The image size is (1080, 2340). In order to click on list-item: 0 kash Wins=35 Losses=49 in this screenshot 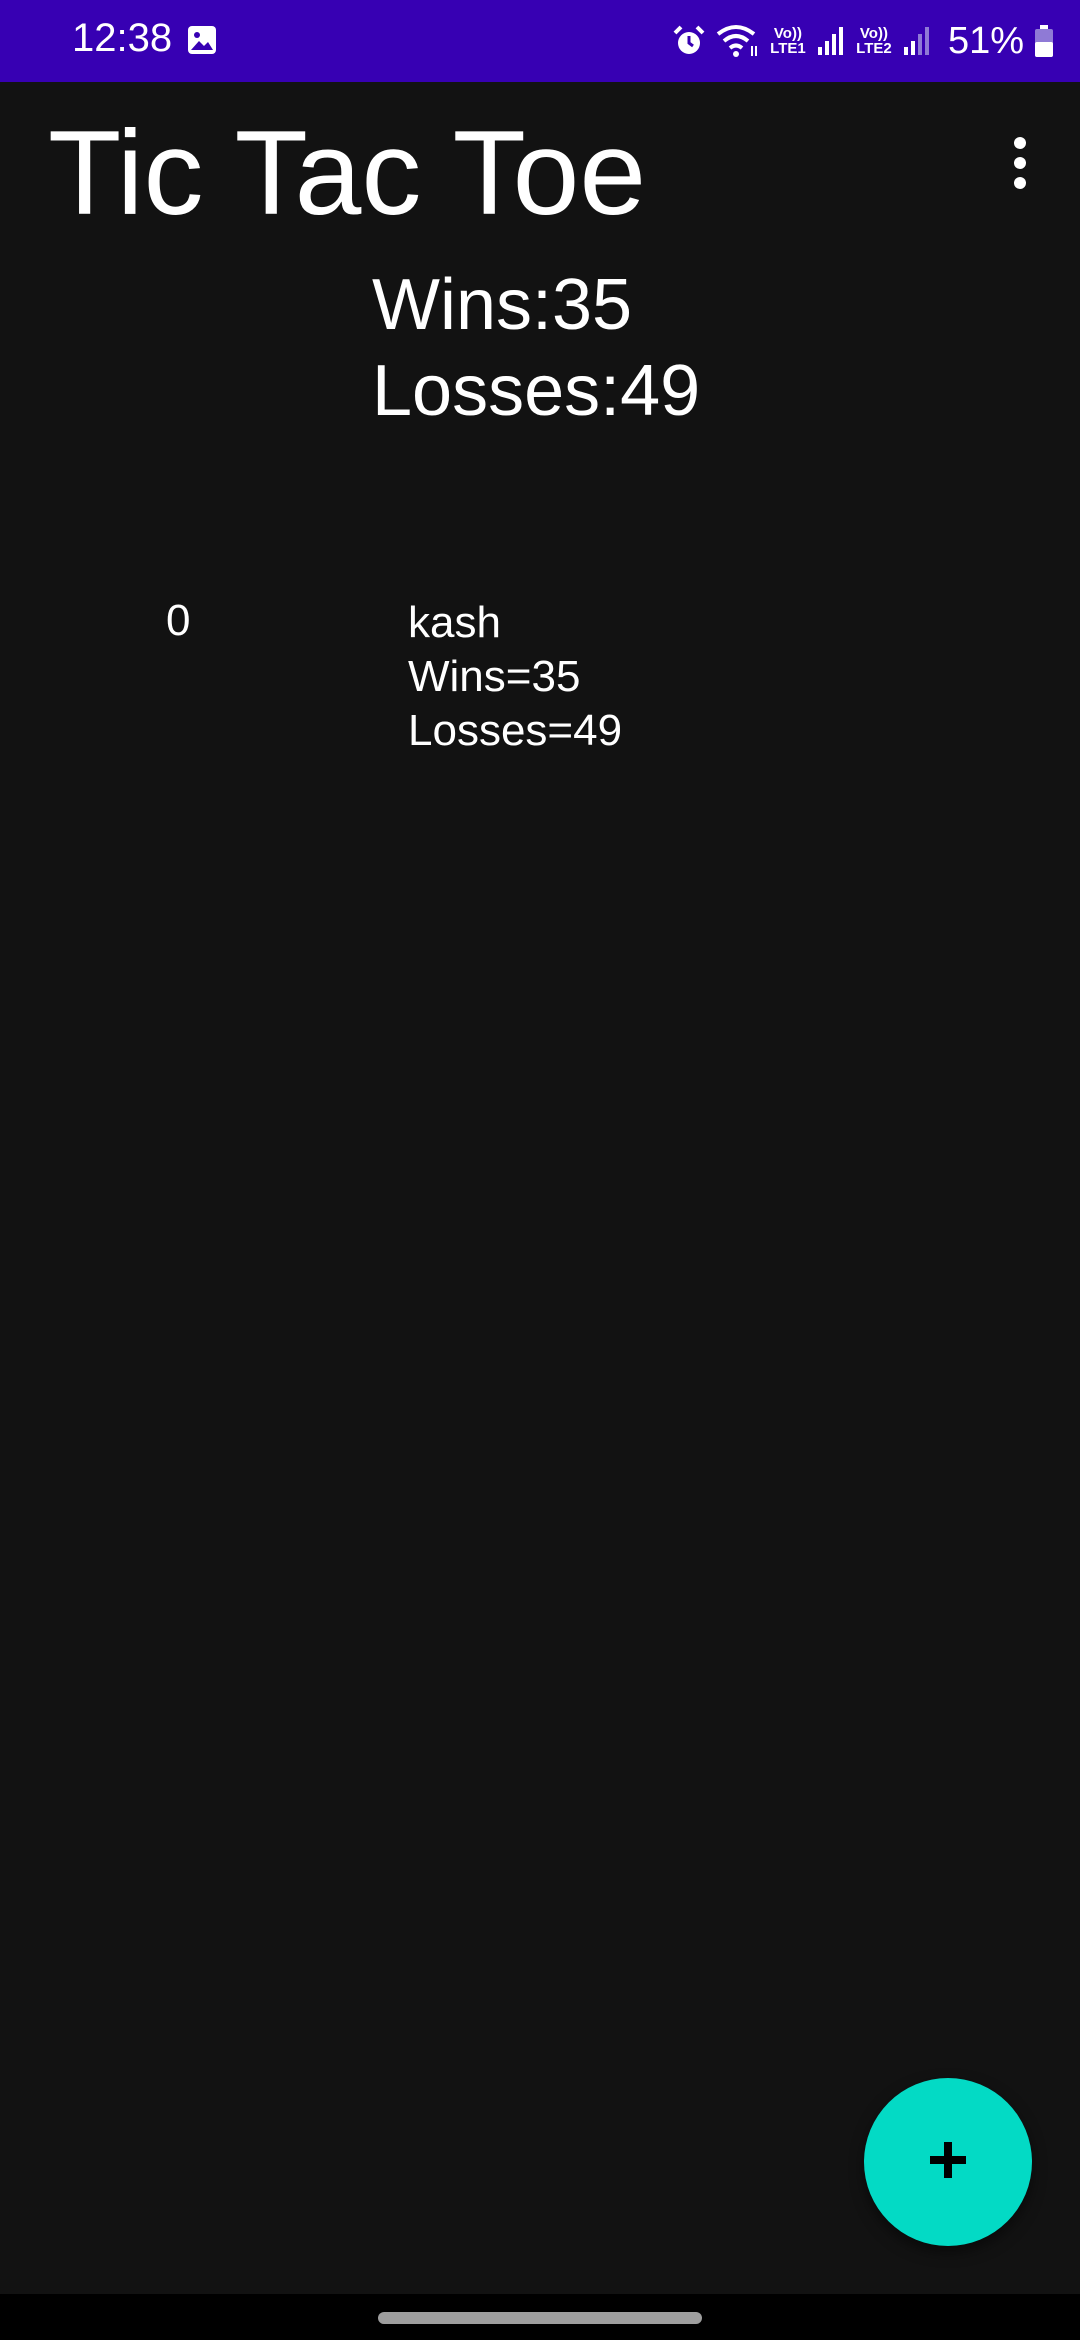, I will do `click(540, 677)`.